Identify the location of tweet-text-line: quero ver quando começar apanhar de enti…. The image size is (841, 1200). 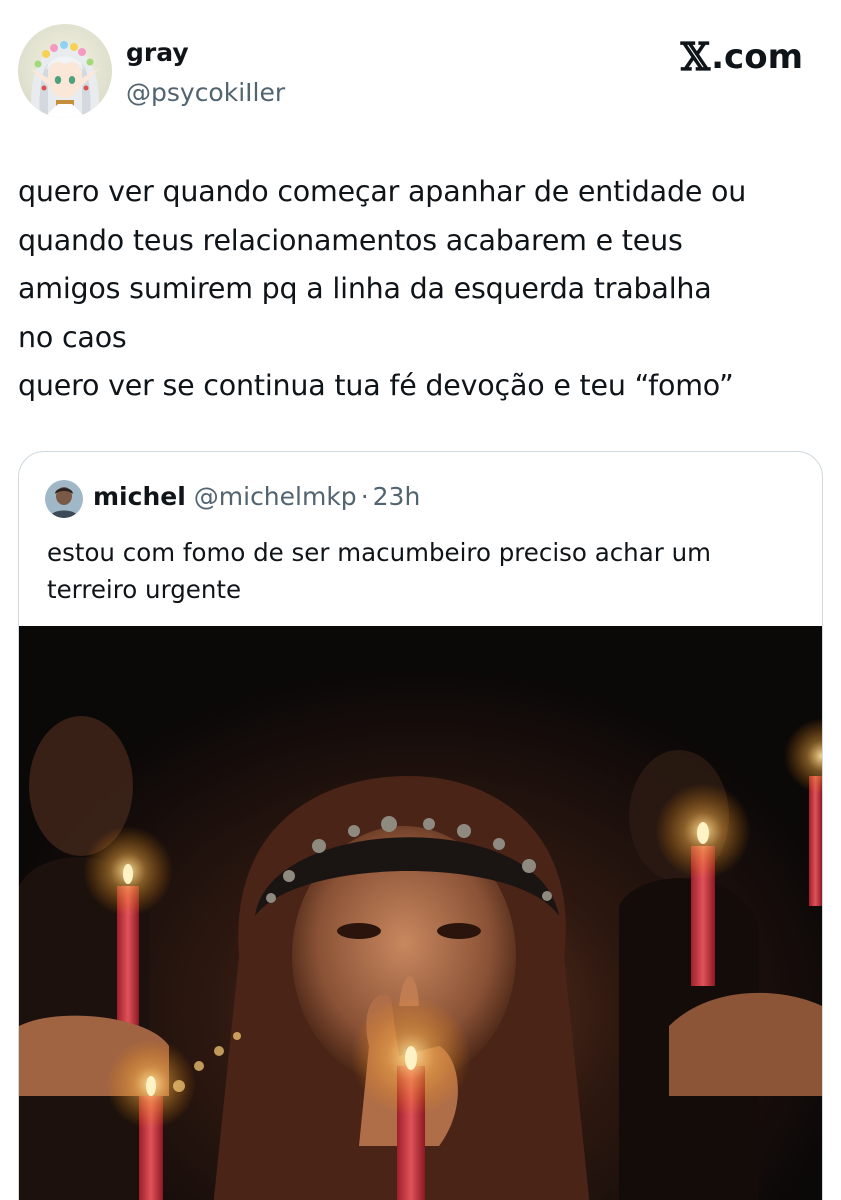
(382, 191).